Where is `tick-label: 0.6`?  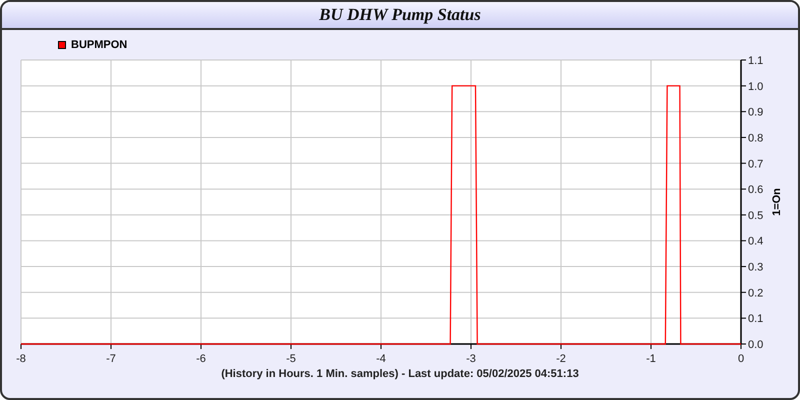 tick-label: 0.6 is located at coordinates (756, 190).